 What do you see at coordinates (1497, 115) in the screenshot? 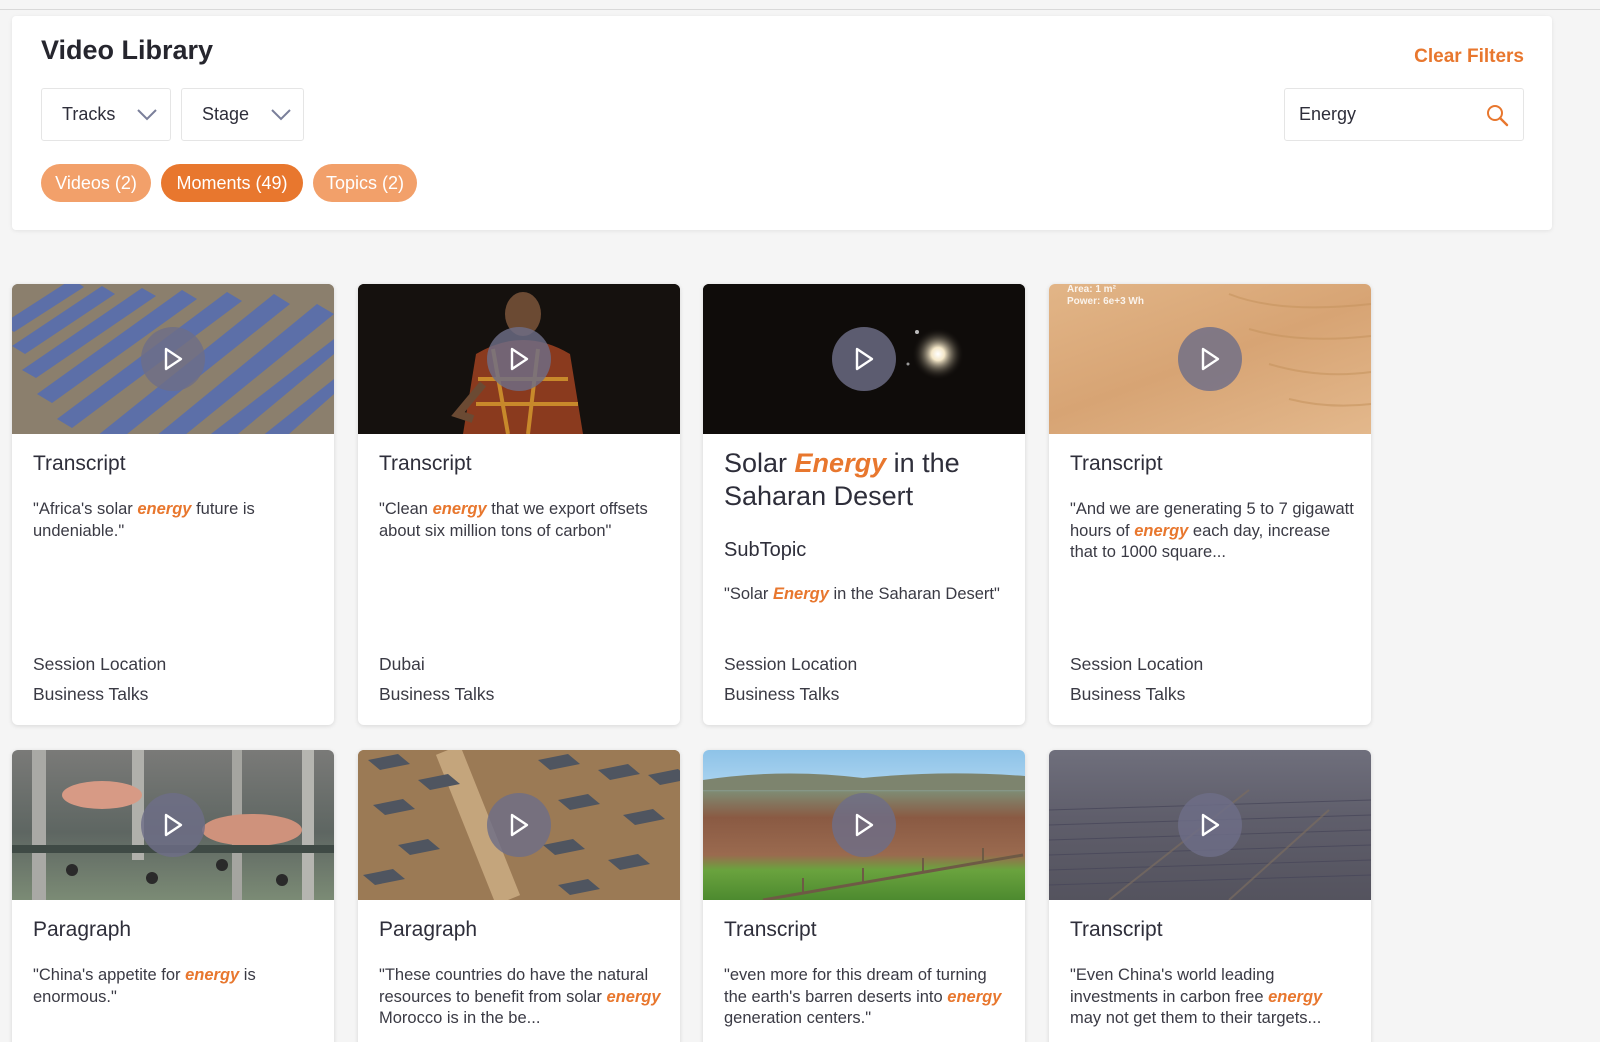
I see `search-icon` at bounding box center [1497, 115].